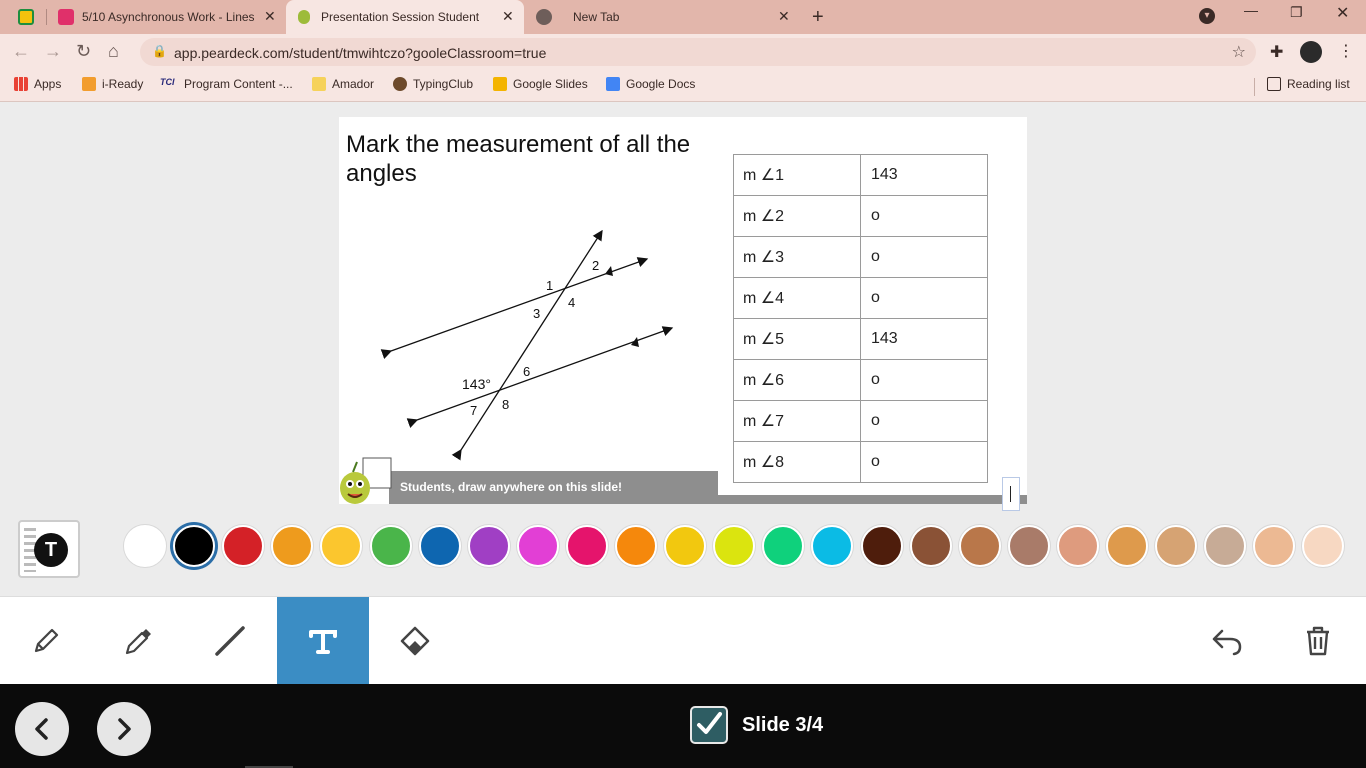 The image size is (1366, 768). I want to click on home-icon: ⌂, so click(113, 51).